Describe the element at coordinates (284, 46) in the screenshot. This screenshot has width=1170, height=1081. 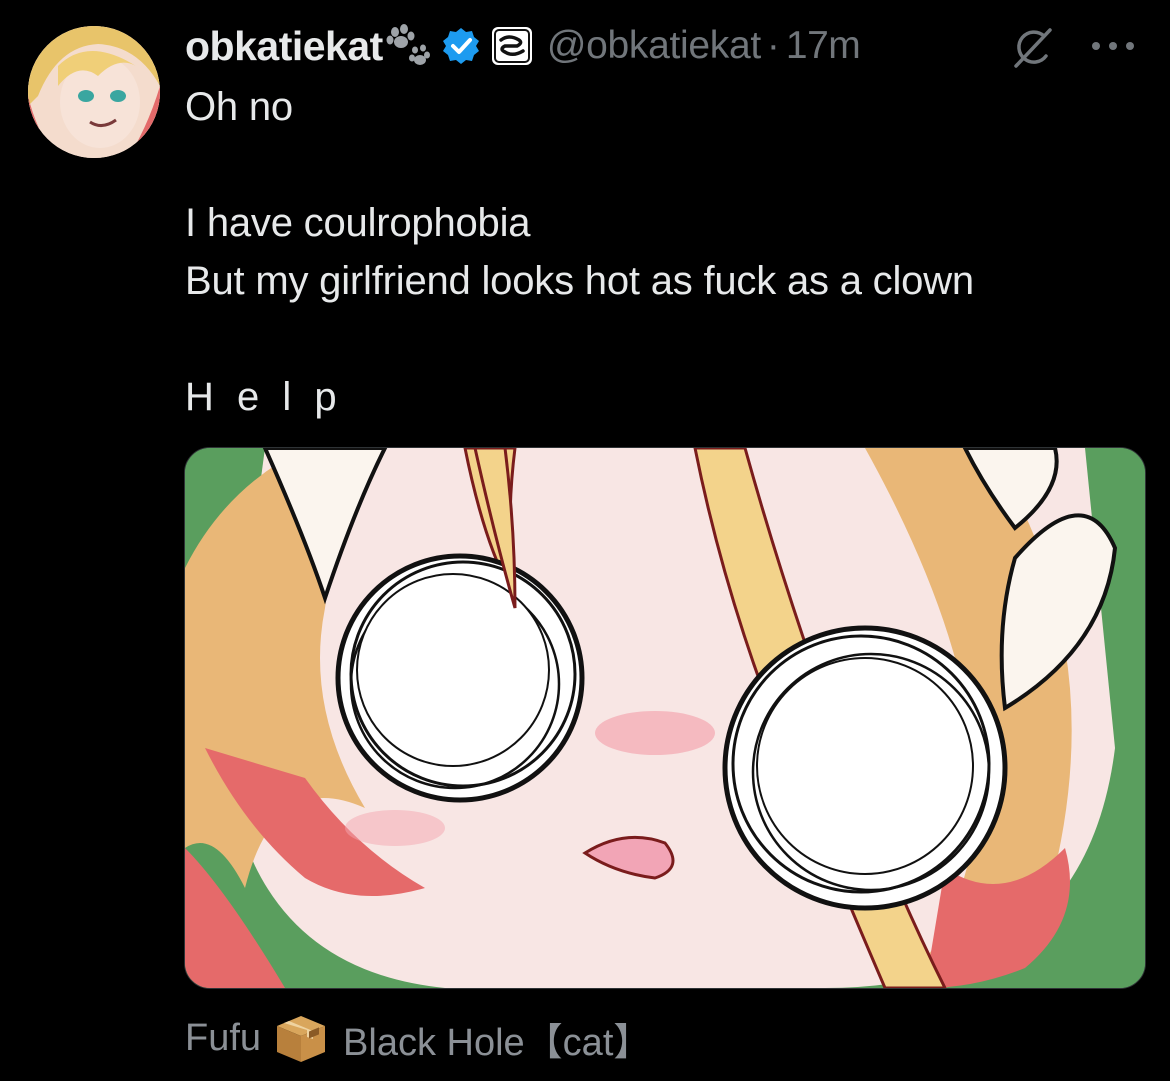
I see `author-display-name: obkatiekat` at that location.